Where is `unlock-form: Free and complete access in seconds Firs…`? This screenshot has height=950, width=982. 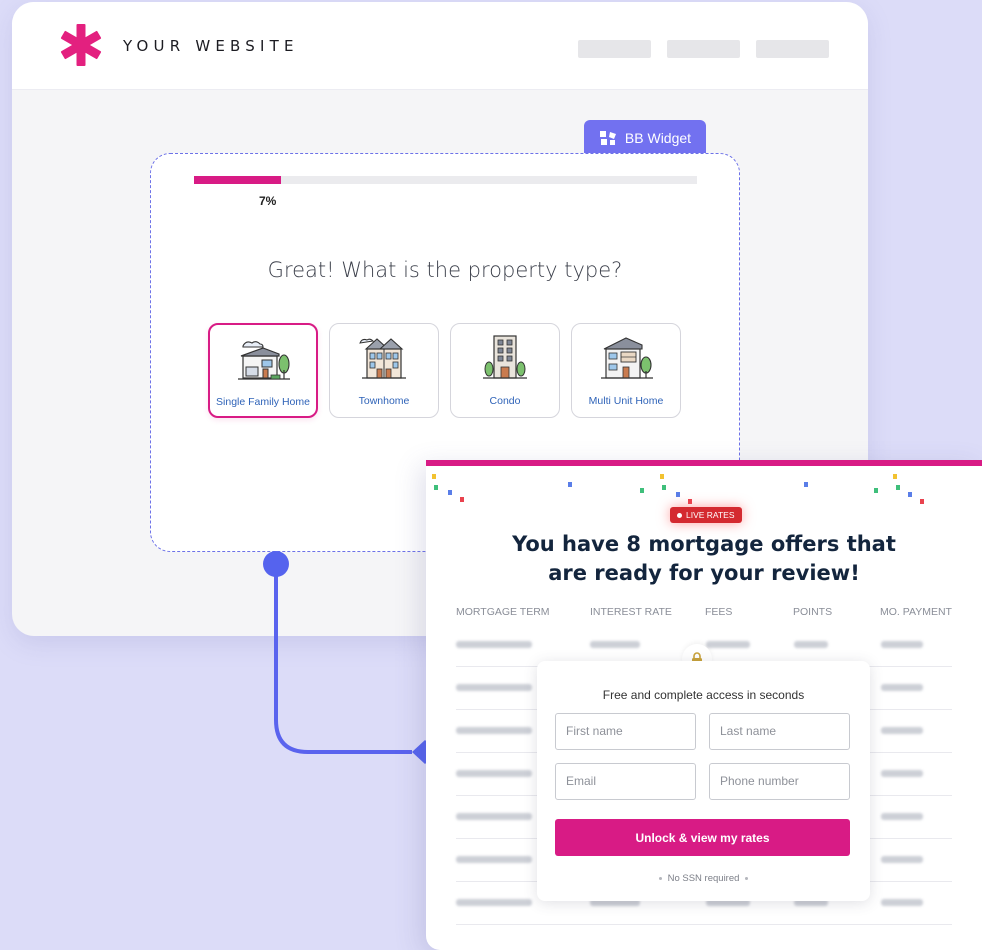
unlock-form: Free and complete access in seconds Firs… is located at coordinates (703, 781).